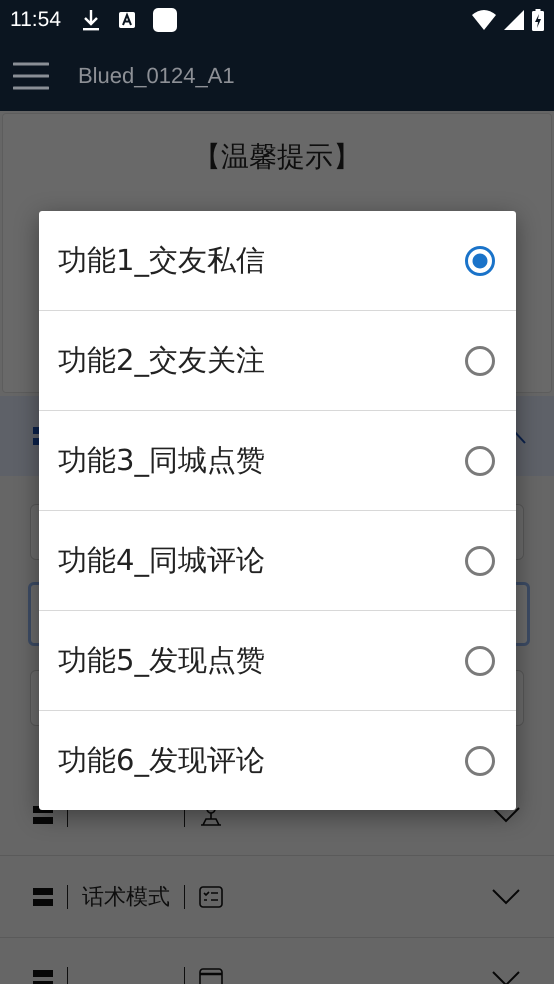 This screenshot has width=554, height=984. Describe the element at coordinates (161, 460) in the screenshot. I see `option-label: 功能3_同城点赞` at that location.